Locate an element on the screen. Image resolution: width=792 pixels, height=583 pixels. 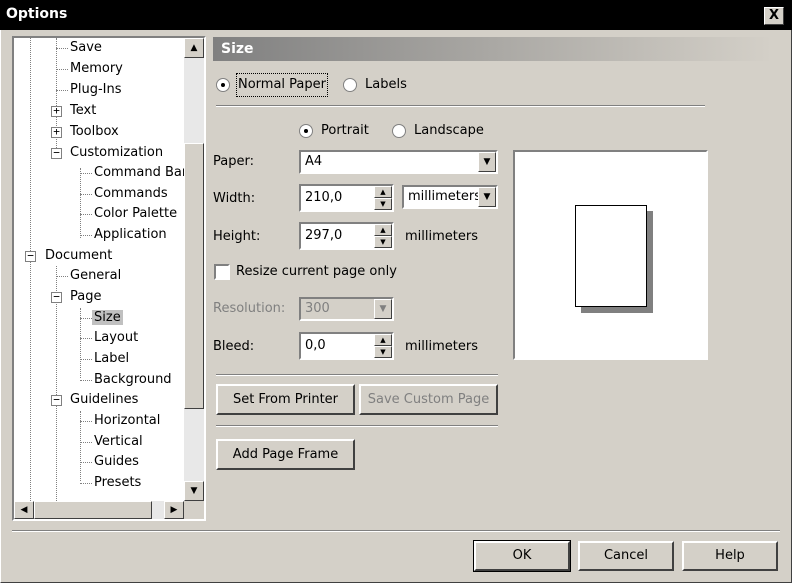
tree-vertical-scrollbar: ▲ ▼ is located at coordinates (194, 269).